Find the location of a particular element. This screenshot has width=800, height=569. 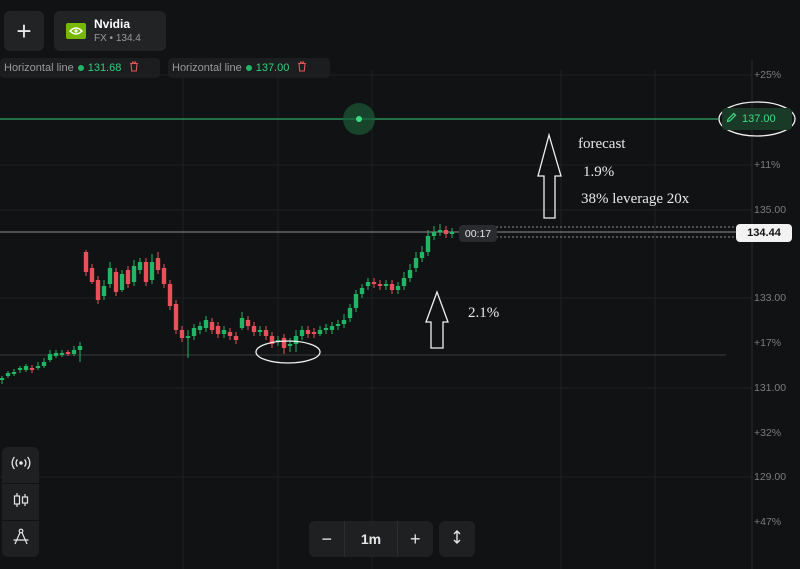

broadcast-icon is located at coordinates (21, 465).